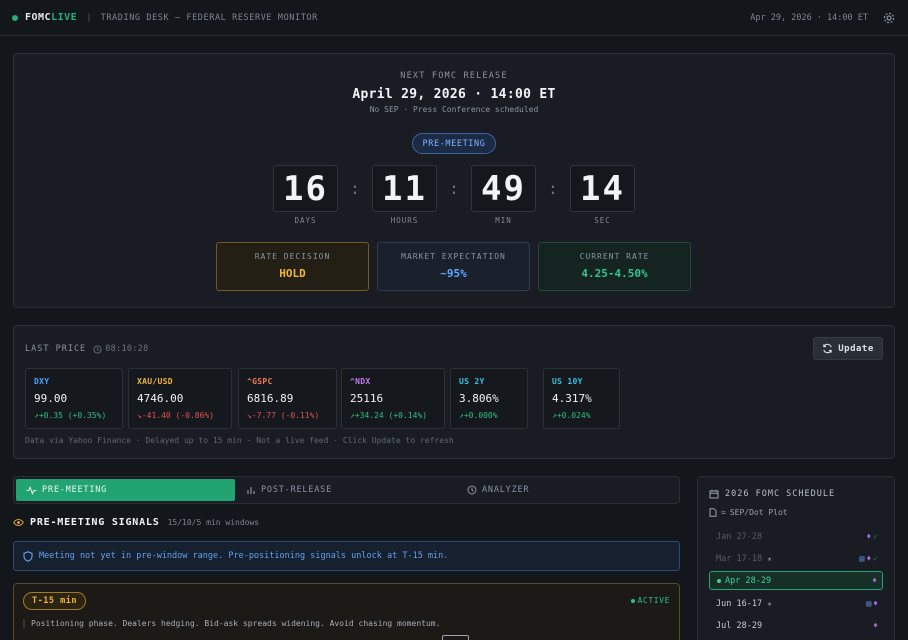 The width and height of the screenshot is (908, 640). What do you see at coordinates (748, 580) in the screenshot?
I see `schedule-date: Apr 28-29` at bounding box center [748, 580].